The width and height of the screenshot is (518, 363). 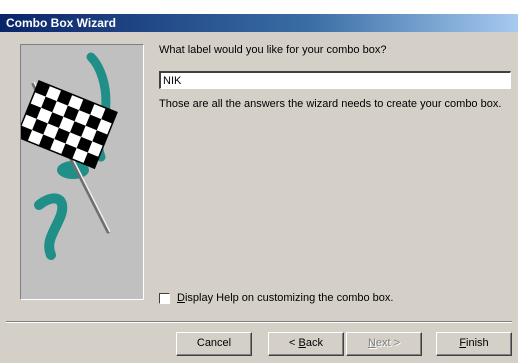 I want to click on back-button: < Back, so click(x=306, y=344).